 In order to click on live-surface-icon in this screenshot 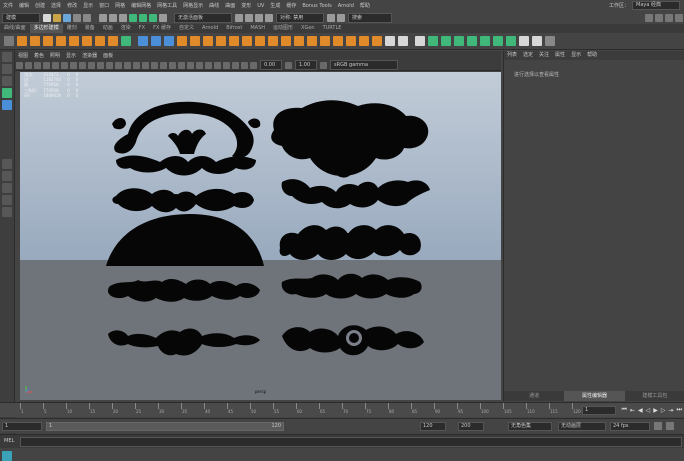, I will do `click(341, 17)`.